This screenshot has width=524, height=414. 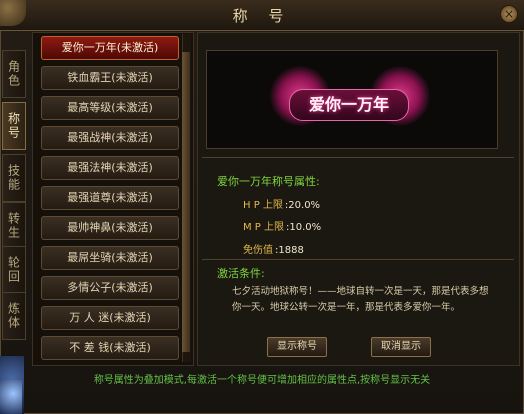 What do you see at coordinates (110, 348) in the screenshot?
I see `title-item: 不 差 钱(未激活)` at bounding box center [110, 348].